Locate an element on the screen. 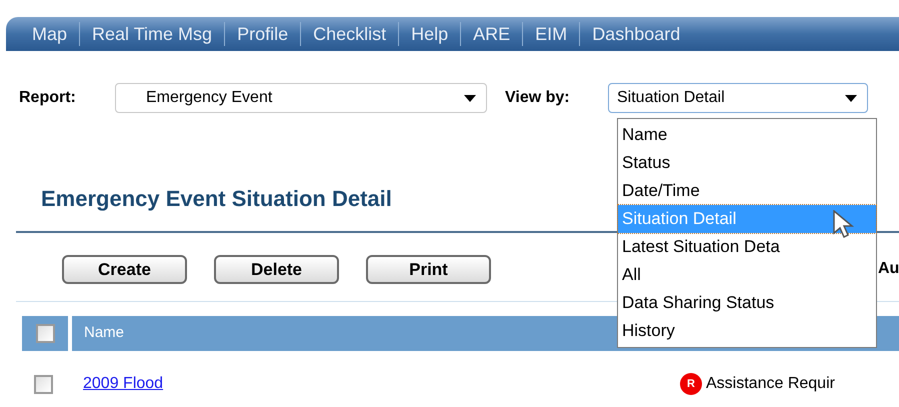 The image size is (899, 407). dropdown-option: Data Sharing Status is located at coordinates (747, 303).